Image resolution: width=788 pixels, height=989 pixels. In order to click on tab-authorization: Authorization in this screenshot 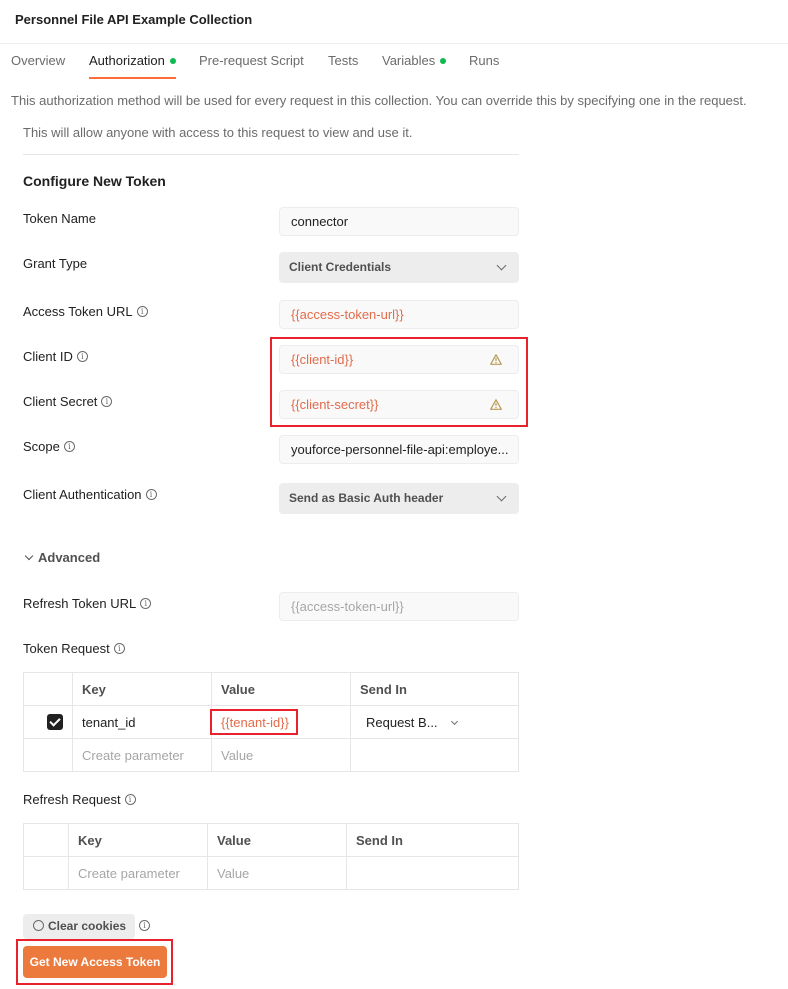, I will do `click(132, 66)`.